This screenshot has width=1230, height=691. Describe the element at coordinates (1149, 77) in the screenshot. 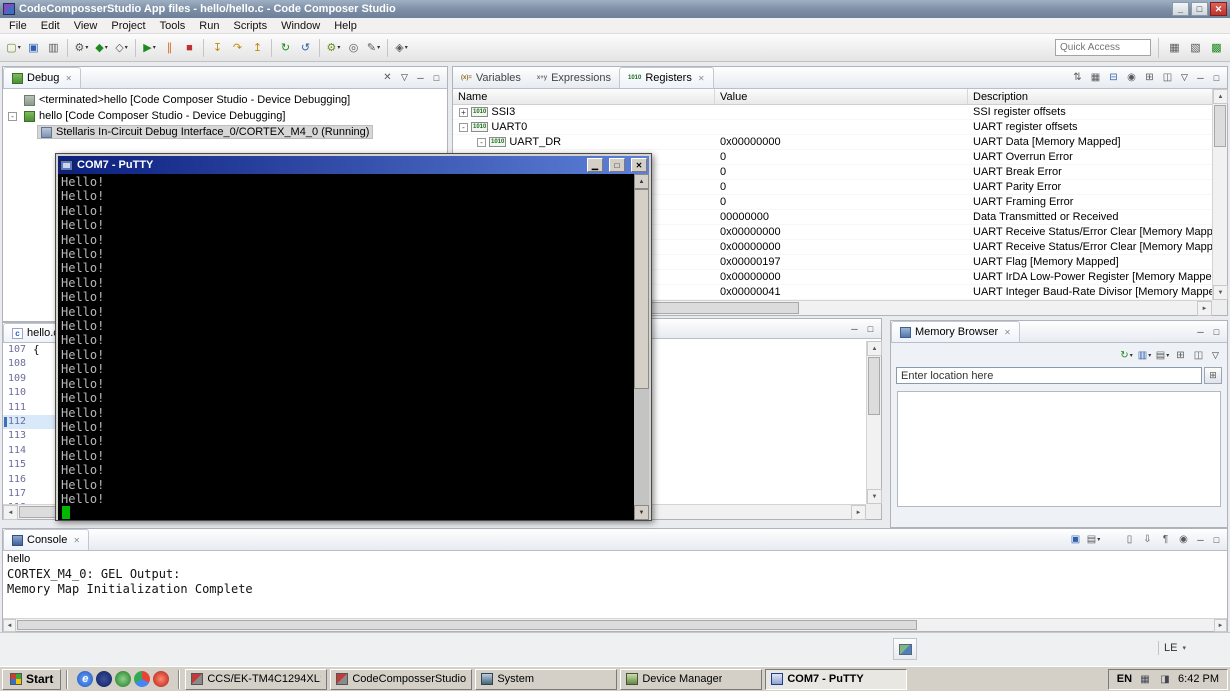

I see `import-icon: ⊞` at that location.